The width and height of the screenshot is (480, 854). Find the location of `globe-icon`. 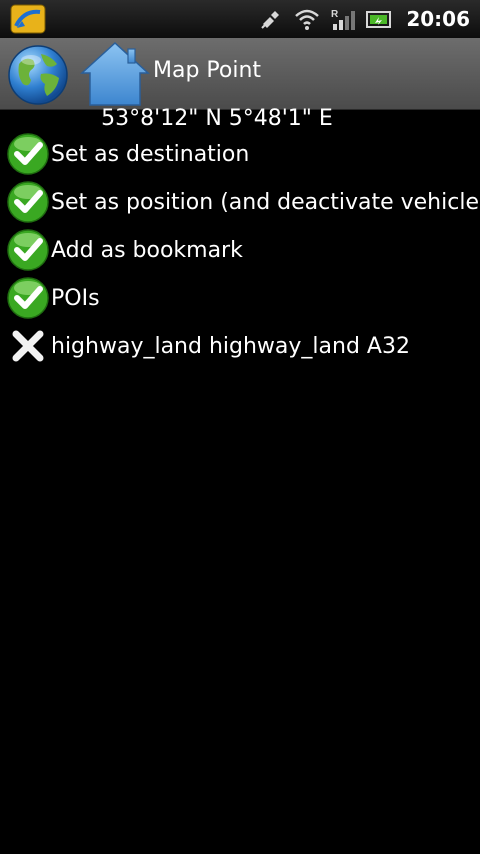

globe-icon is located at coordinates (38, 75).